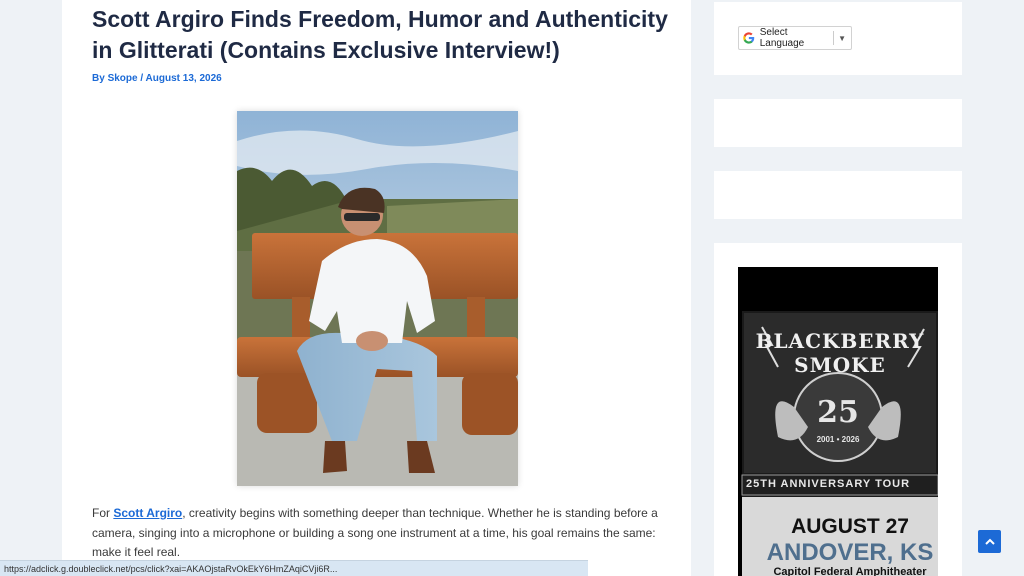  What do you see at coordinates (782, 38) in the screenshot?
I see `language-label: Select Language` at bounding box center [782, 38].